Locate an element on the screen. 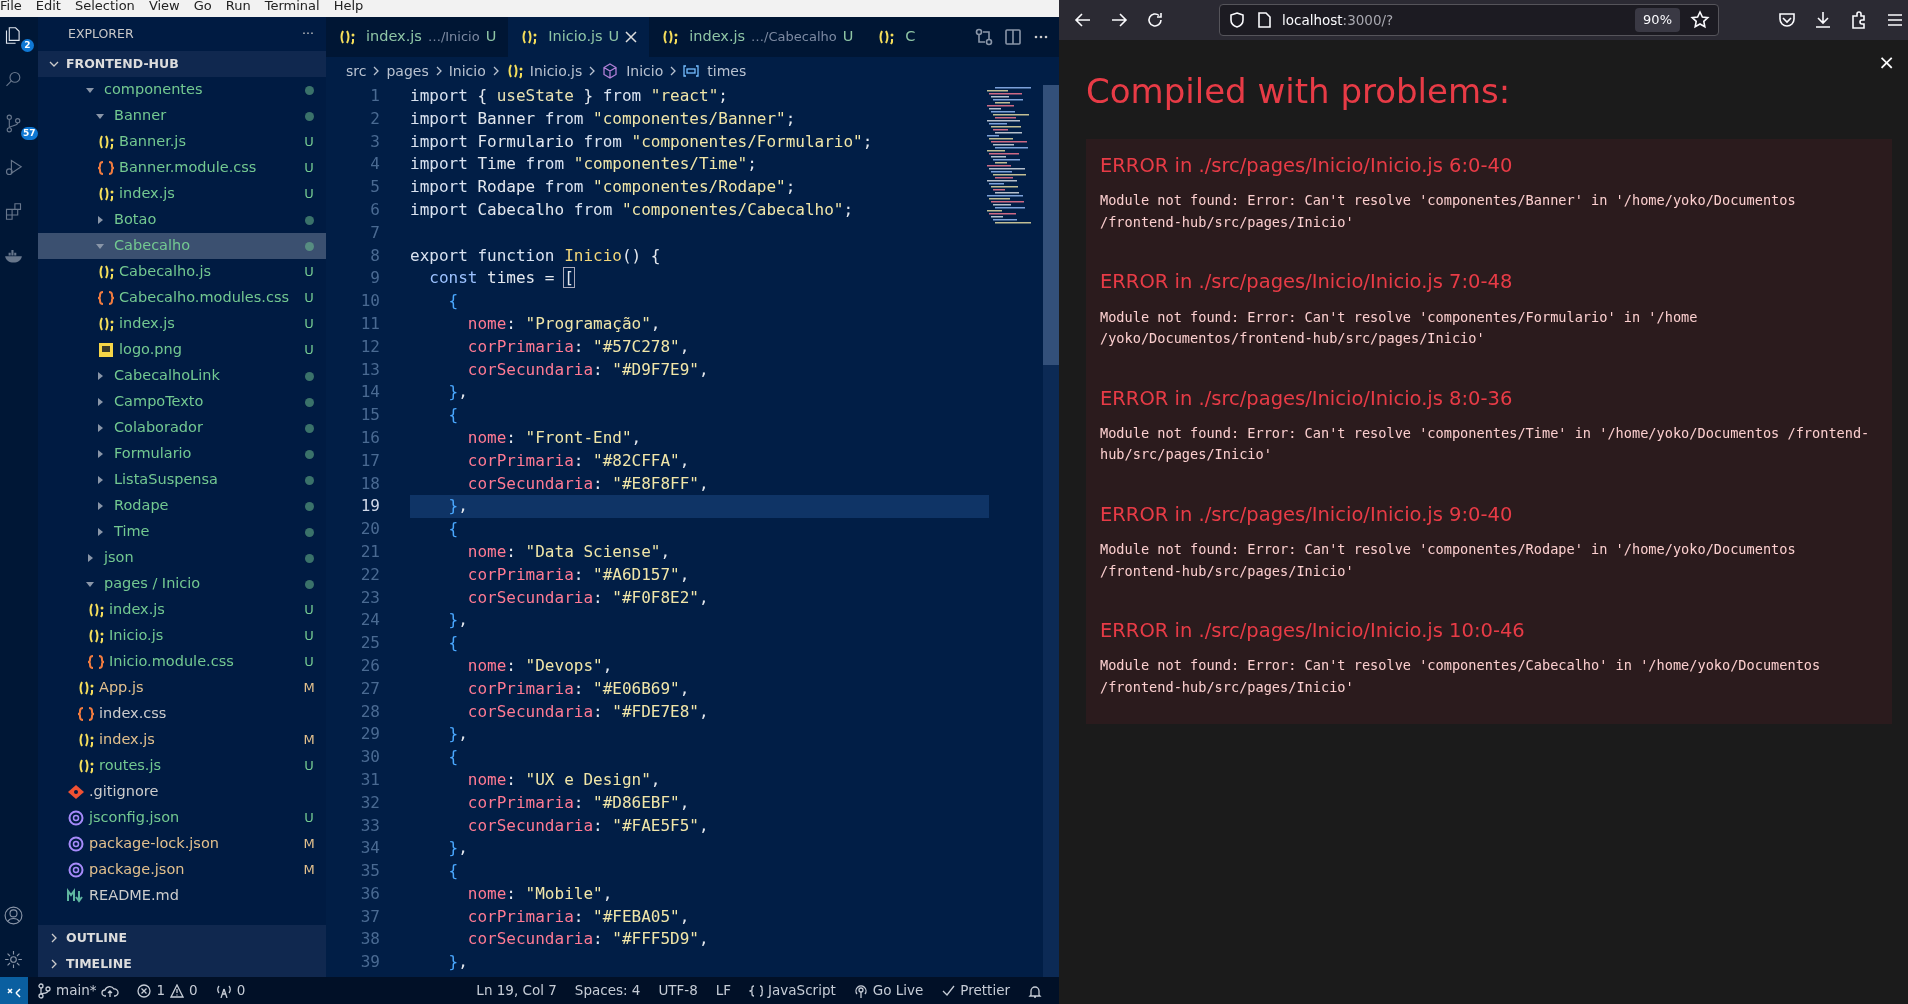 The image size is (1908, 1004). folder-item: Rodape is located at coordinates (182, 506).